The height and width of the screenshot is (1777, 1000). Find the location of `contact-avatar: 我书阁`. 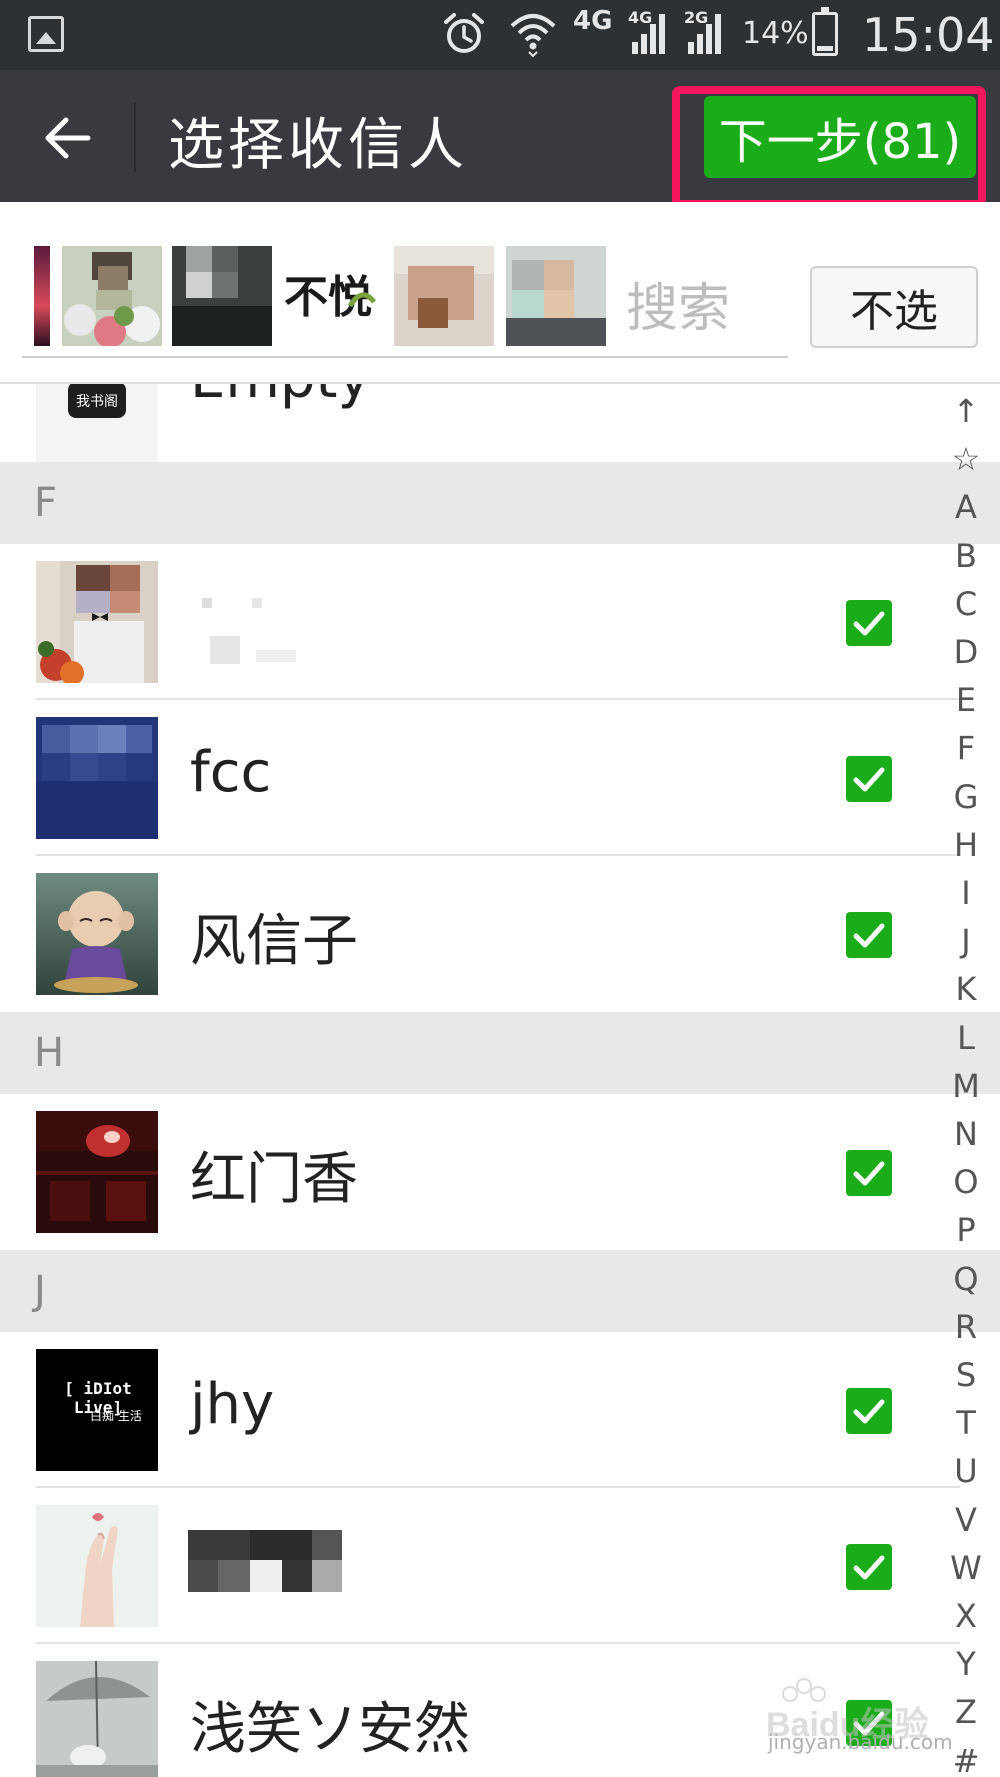

contact-avatar: 我书阁 is located at coordinates (97, 429).